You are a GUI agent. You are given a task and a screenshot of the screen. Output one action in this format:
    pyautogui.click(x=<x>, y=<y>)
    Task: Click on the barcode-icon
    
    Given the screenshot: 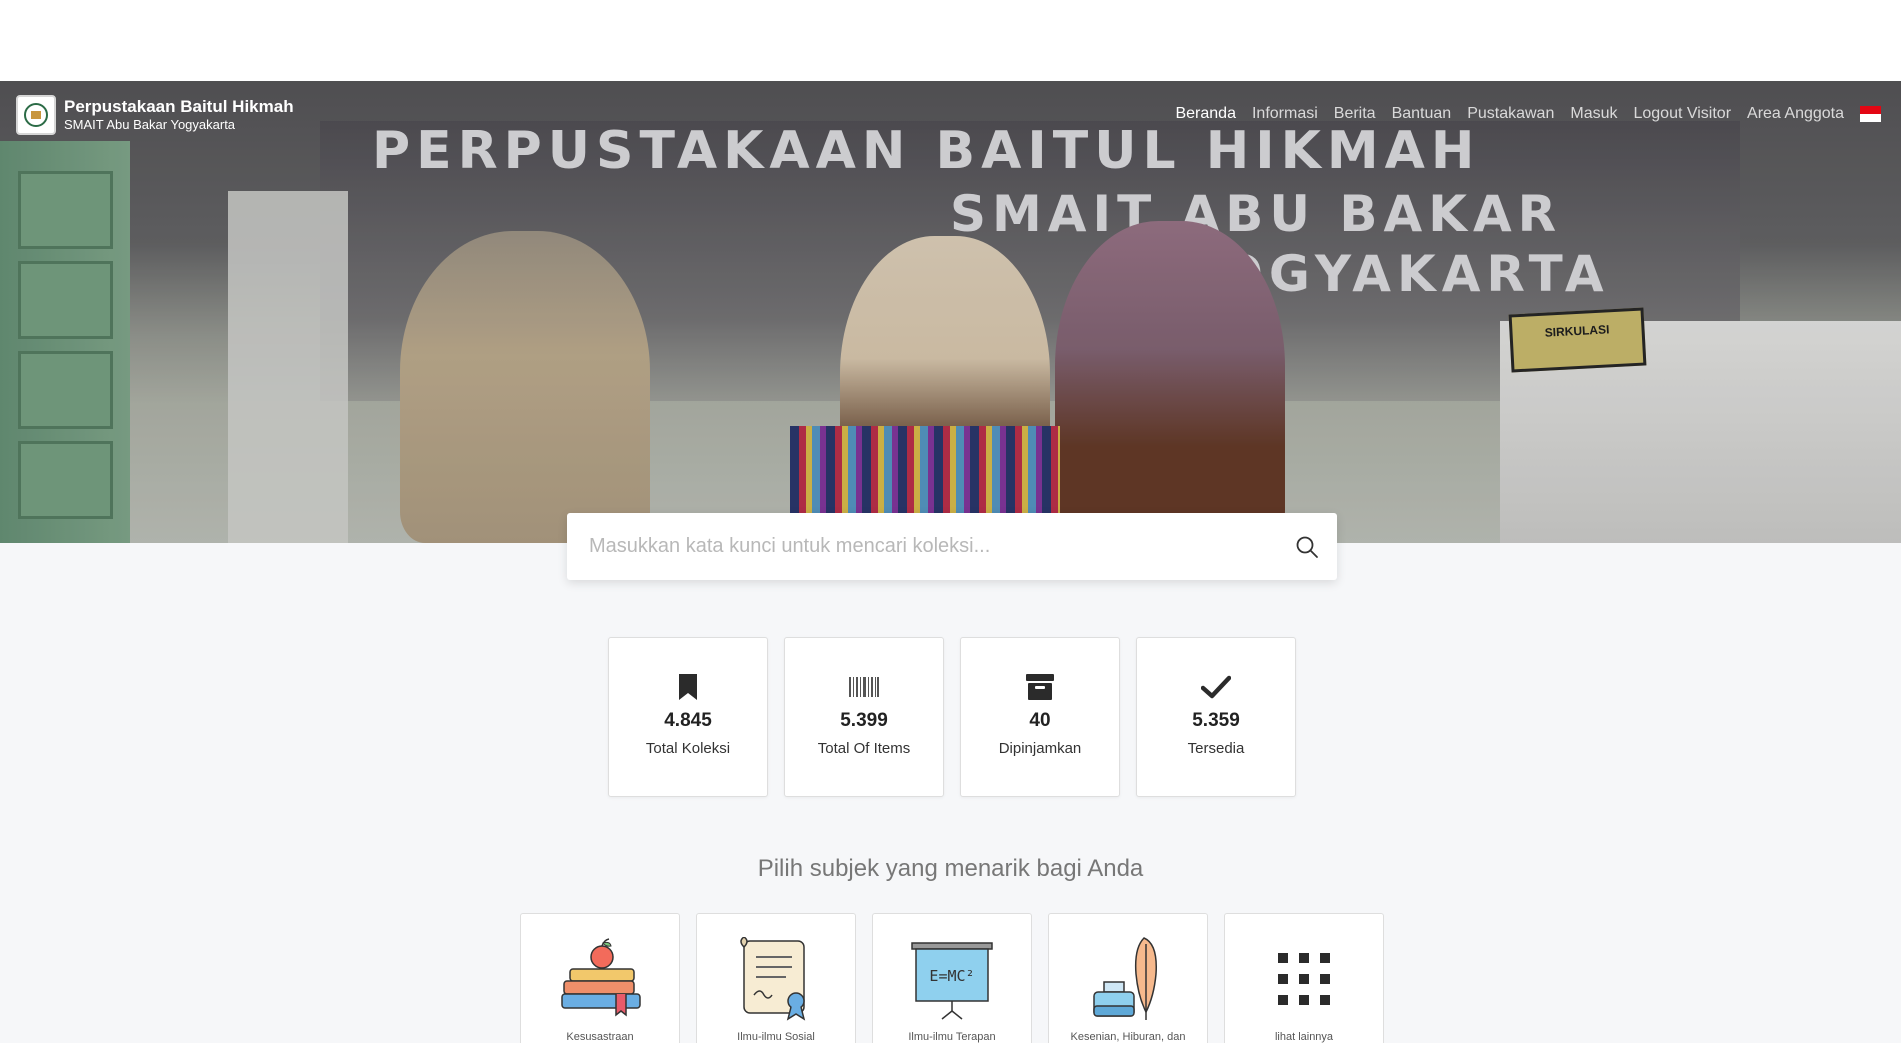 What is the action you would take?
    pyautogui.click(x=864, y=687)
    